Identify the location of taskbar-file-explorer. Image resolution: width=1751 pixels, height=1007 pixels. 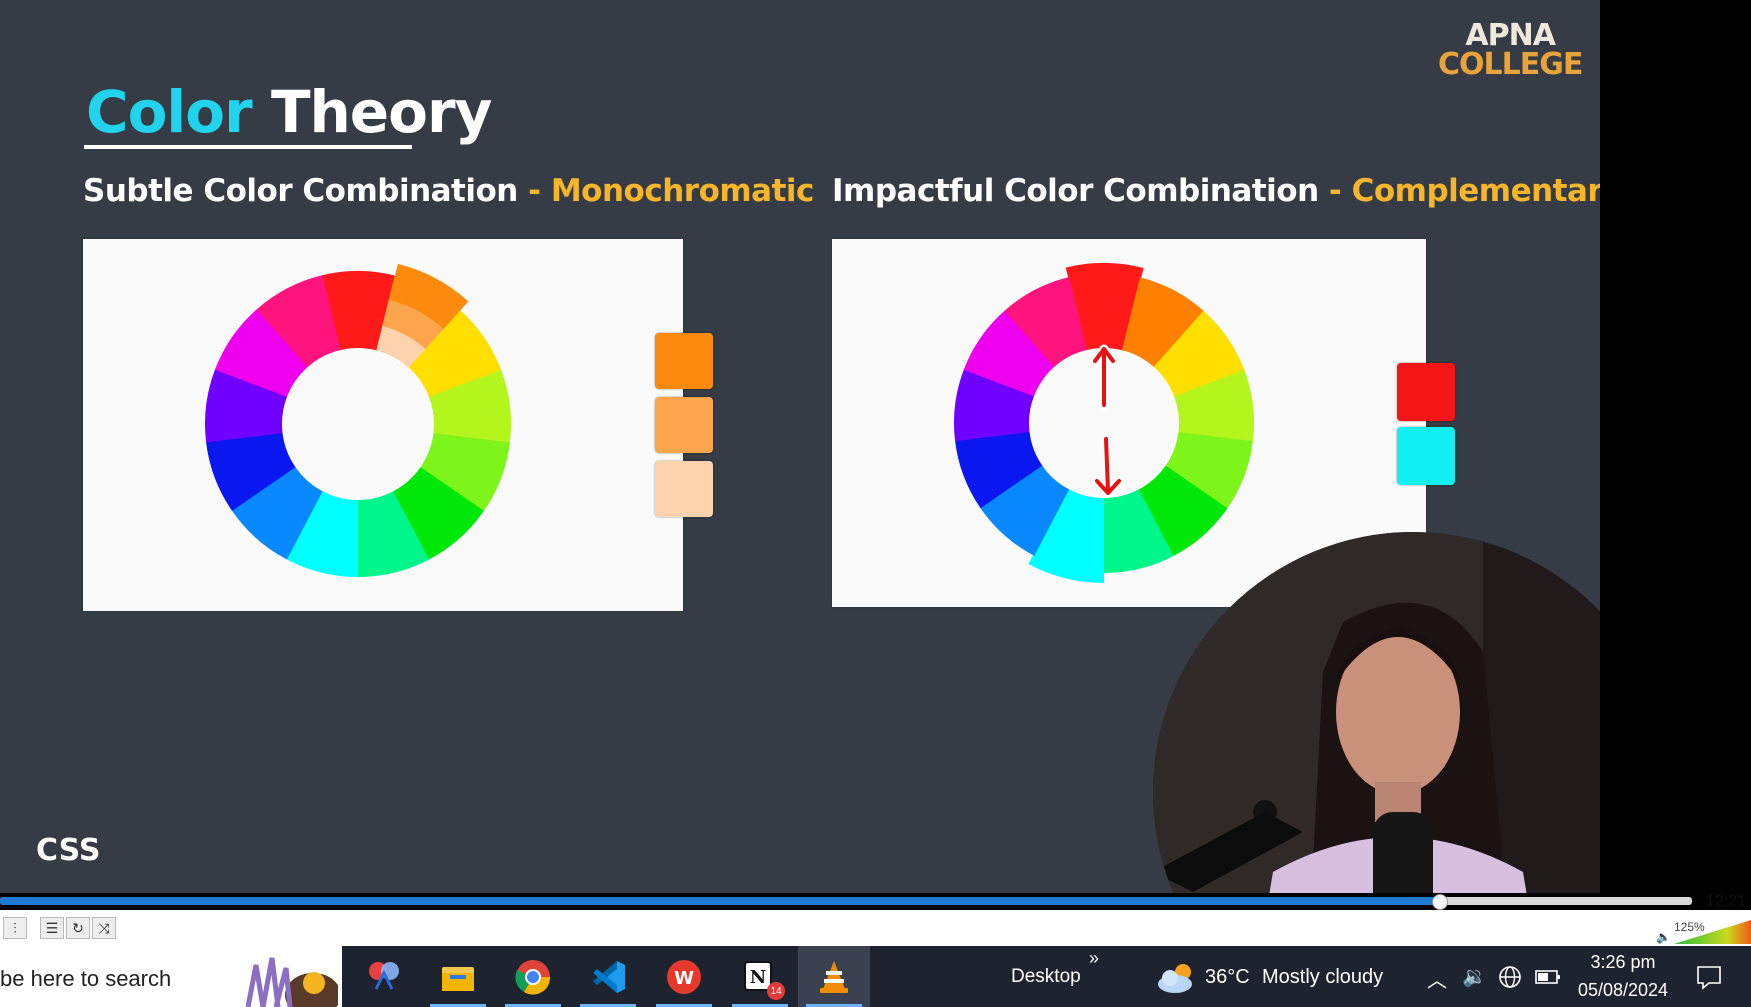
(458, 976).